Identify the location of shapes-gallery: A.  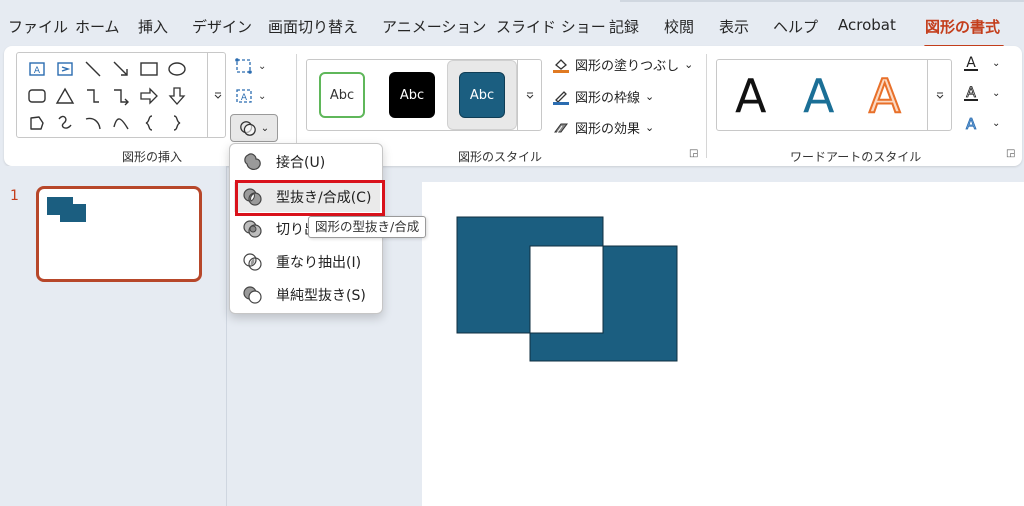
(121, 95).